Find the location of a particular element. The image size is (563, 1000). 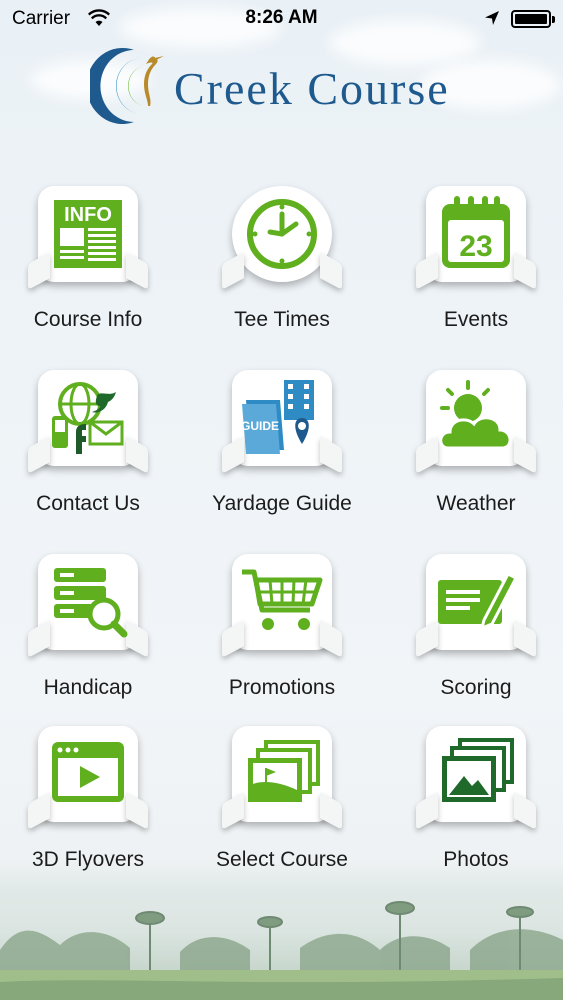

video-play-icon is located at coordinates (88, 772).